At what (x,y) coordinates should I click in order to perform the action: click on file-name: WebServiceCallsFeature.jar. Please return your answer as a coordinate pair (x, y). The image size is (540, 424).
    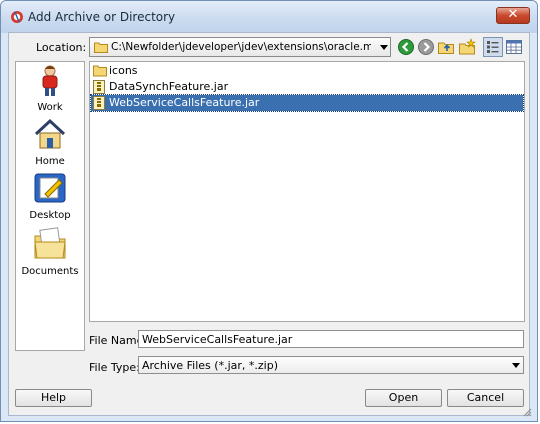
    Looking at the image, I should click on (184, 102).